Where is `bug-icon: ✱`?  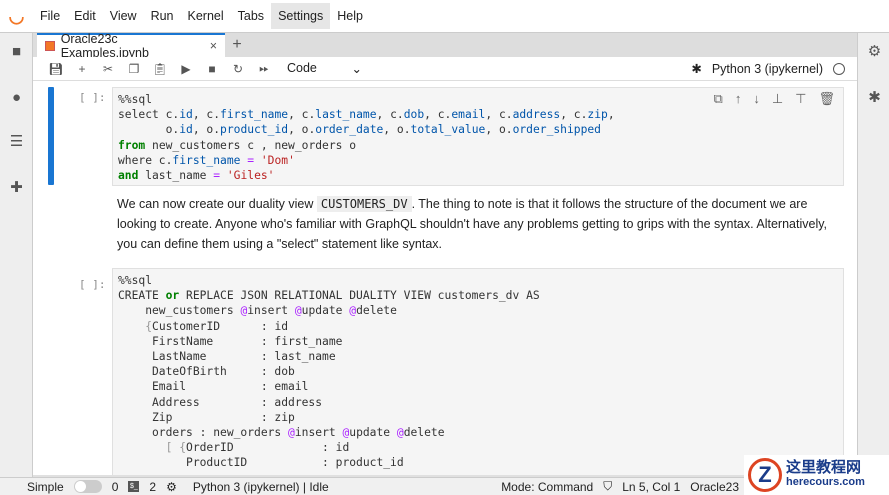 bug-icon: ✱ is located at coordinates (696, 68).